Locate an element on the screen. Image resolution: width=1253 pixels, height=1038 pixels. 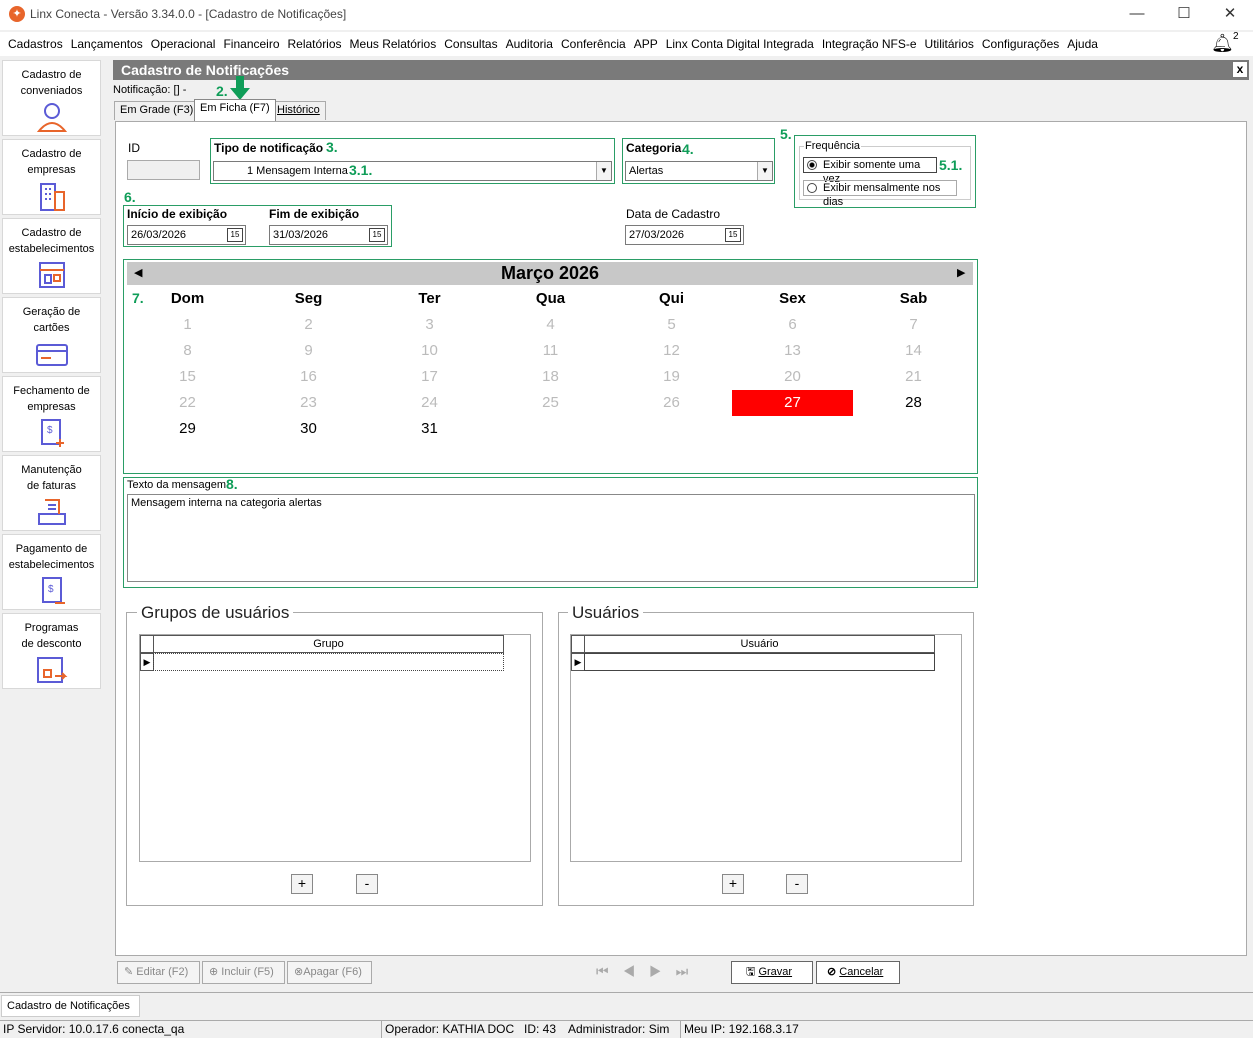
freq-option-uma-vez: Exibir somente uma vez is located at coordinates (870, 171).